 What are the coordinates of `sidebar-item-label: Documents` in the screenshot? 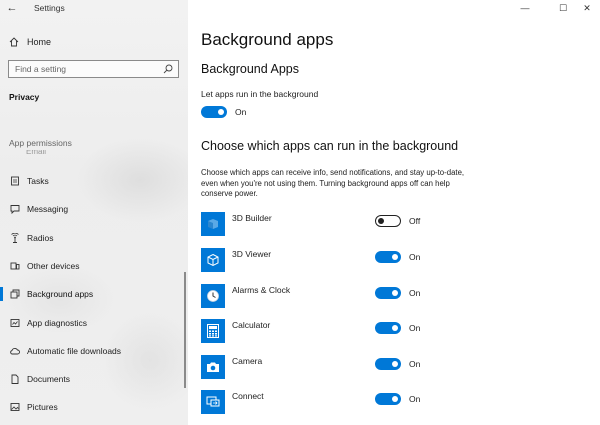 It's located at (48, 379).